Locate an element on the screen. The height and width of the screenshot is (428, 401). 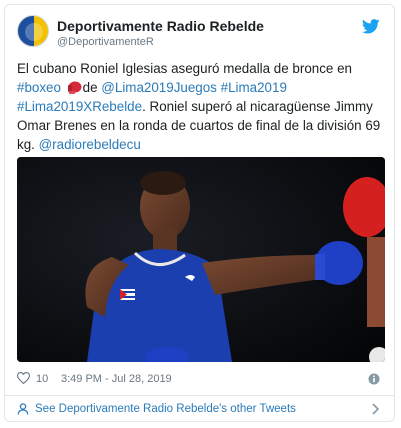
info-icon is located at coordinates (374, 379).